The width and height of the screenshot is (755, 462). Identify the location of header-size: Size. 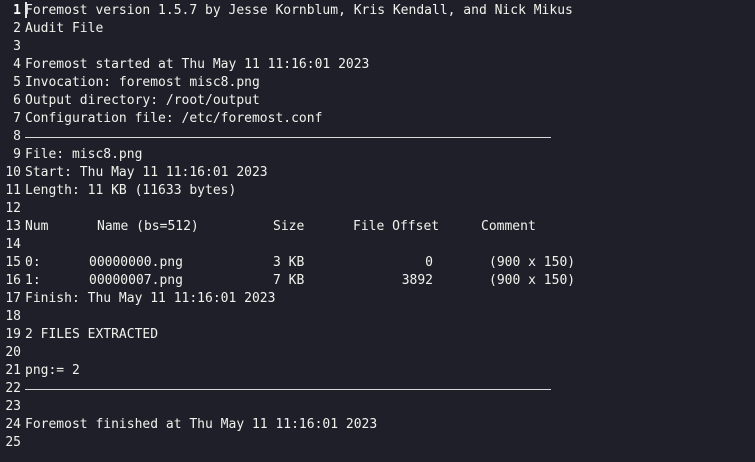
(289, 226).